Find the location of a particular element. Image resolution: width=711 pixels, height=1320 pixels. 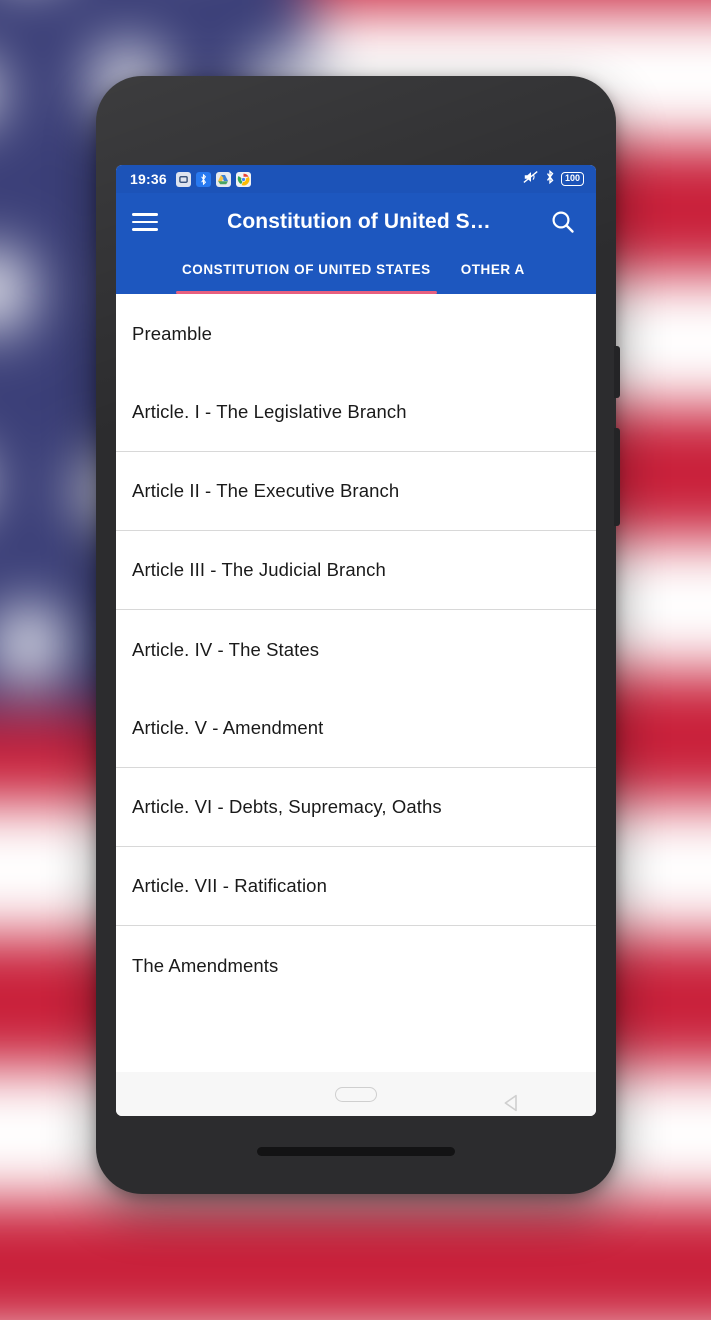

bluetooth-icon is located at coordinates (550, 179).